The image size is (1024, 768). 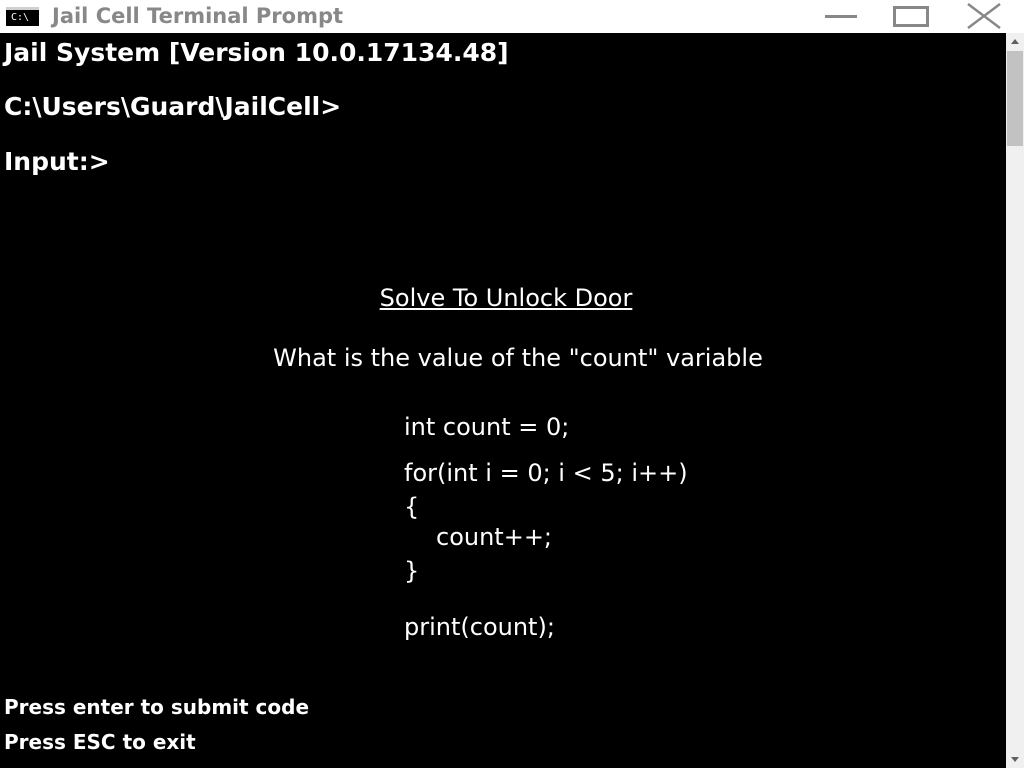 I want to click on code-line: count++;, so click(x=494, y=537).